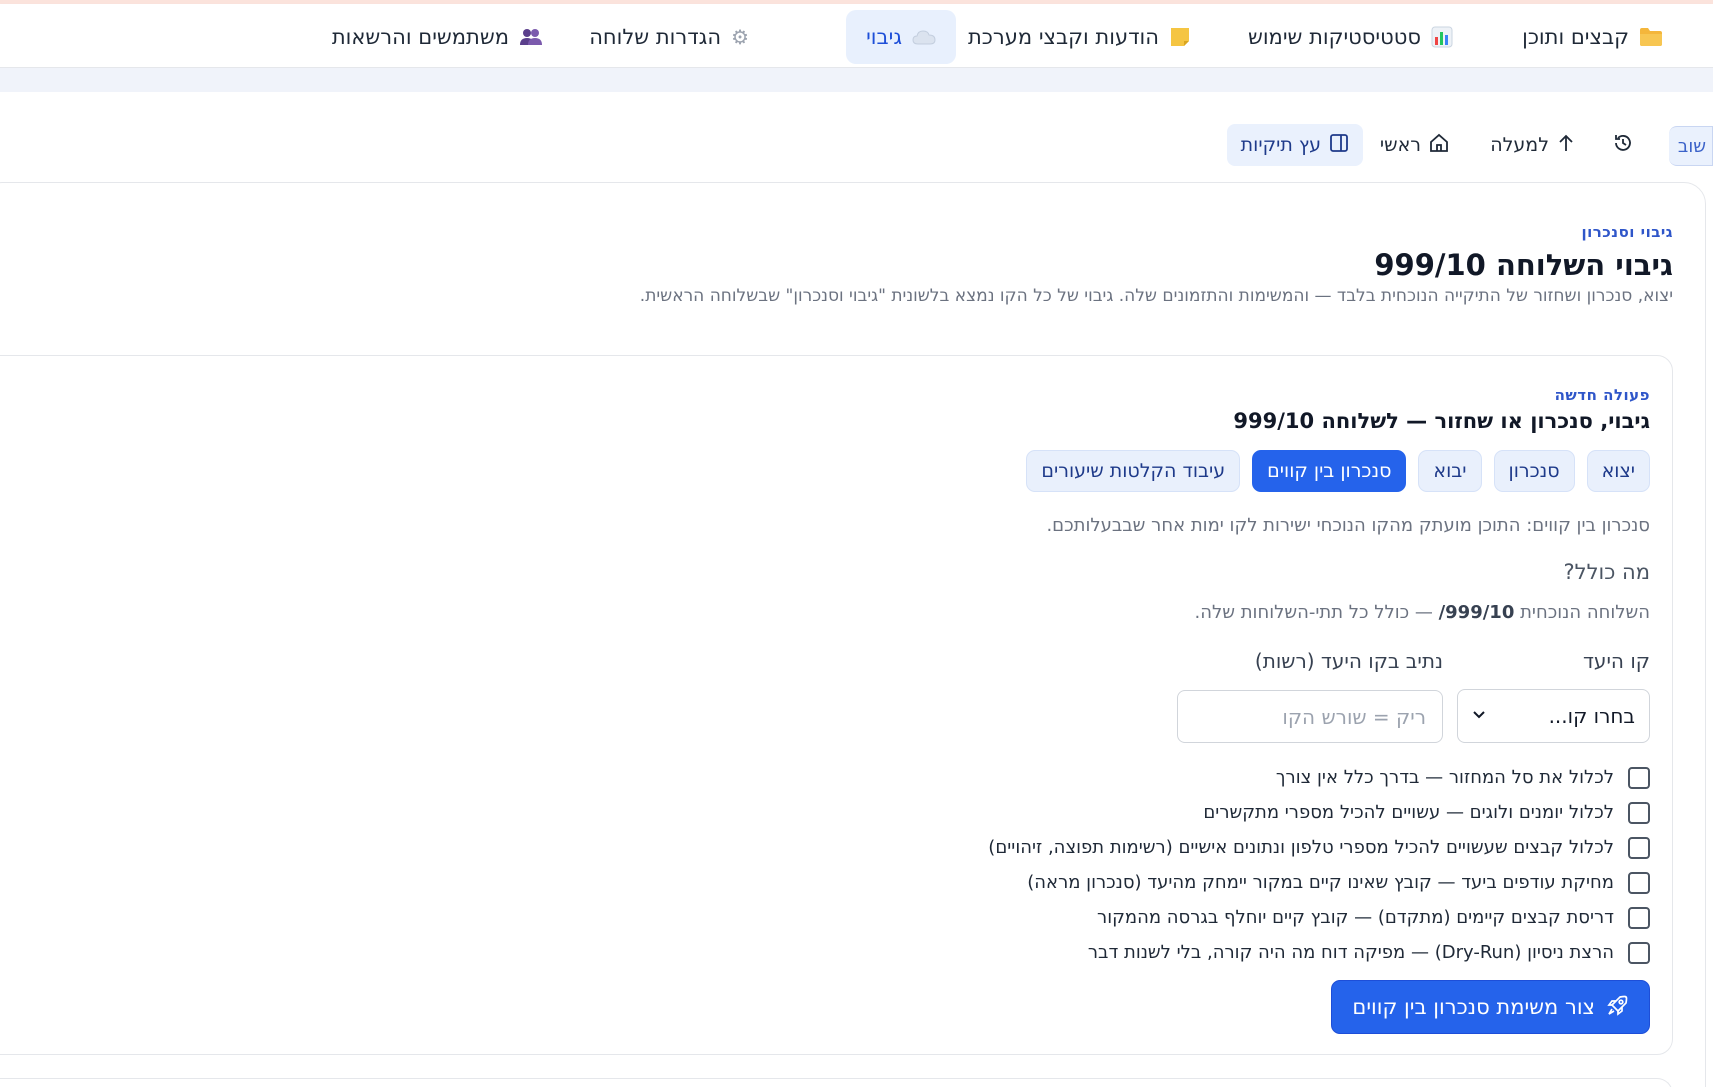 The width and height of the screenshot is (1713, 1087). What do you see at coordinates (1334, 37) in the screenshot?
I see `nav-label: סטטיסטיקות שימוש` at bounding box center [1334, 37].